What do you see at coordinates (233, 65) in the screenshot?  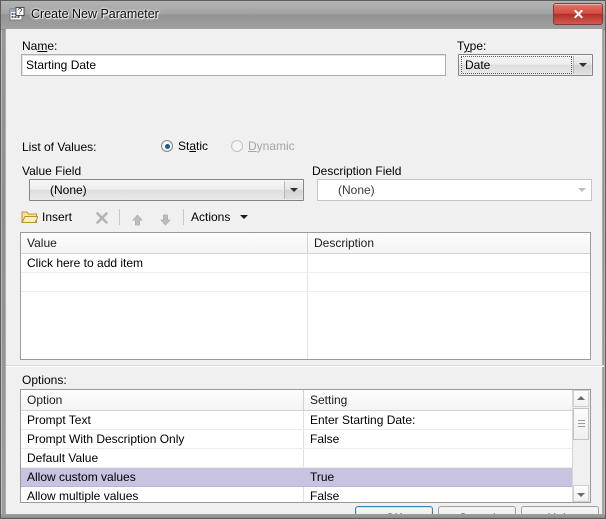 I see `name-input: Starting Date` at bounding box center [233, 65].